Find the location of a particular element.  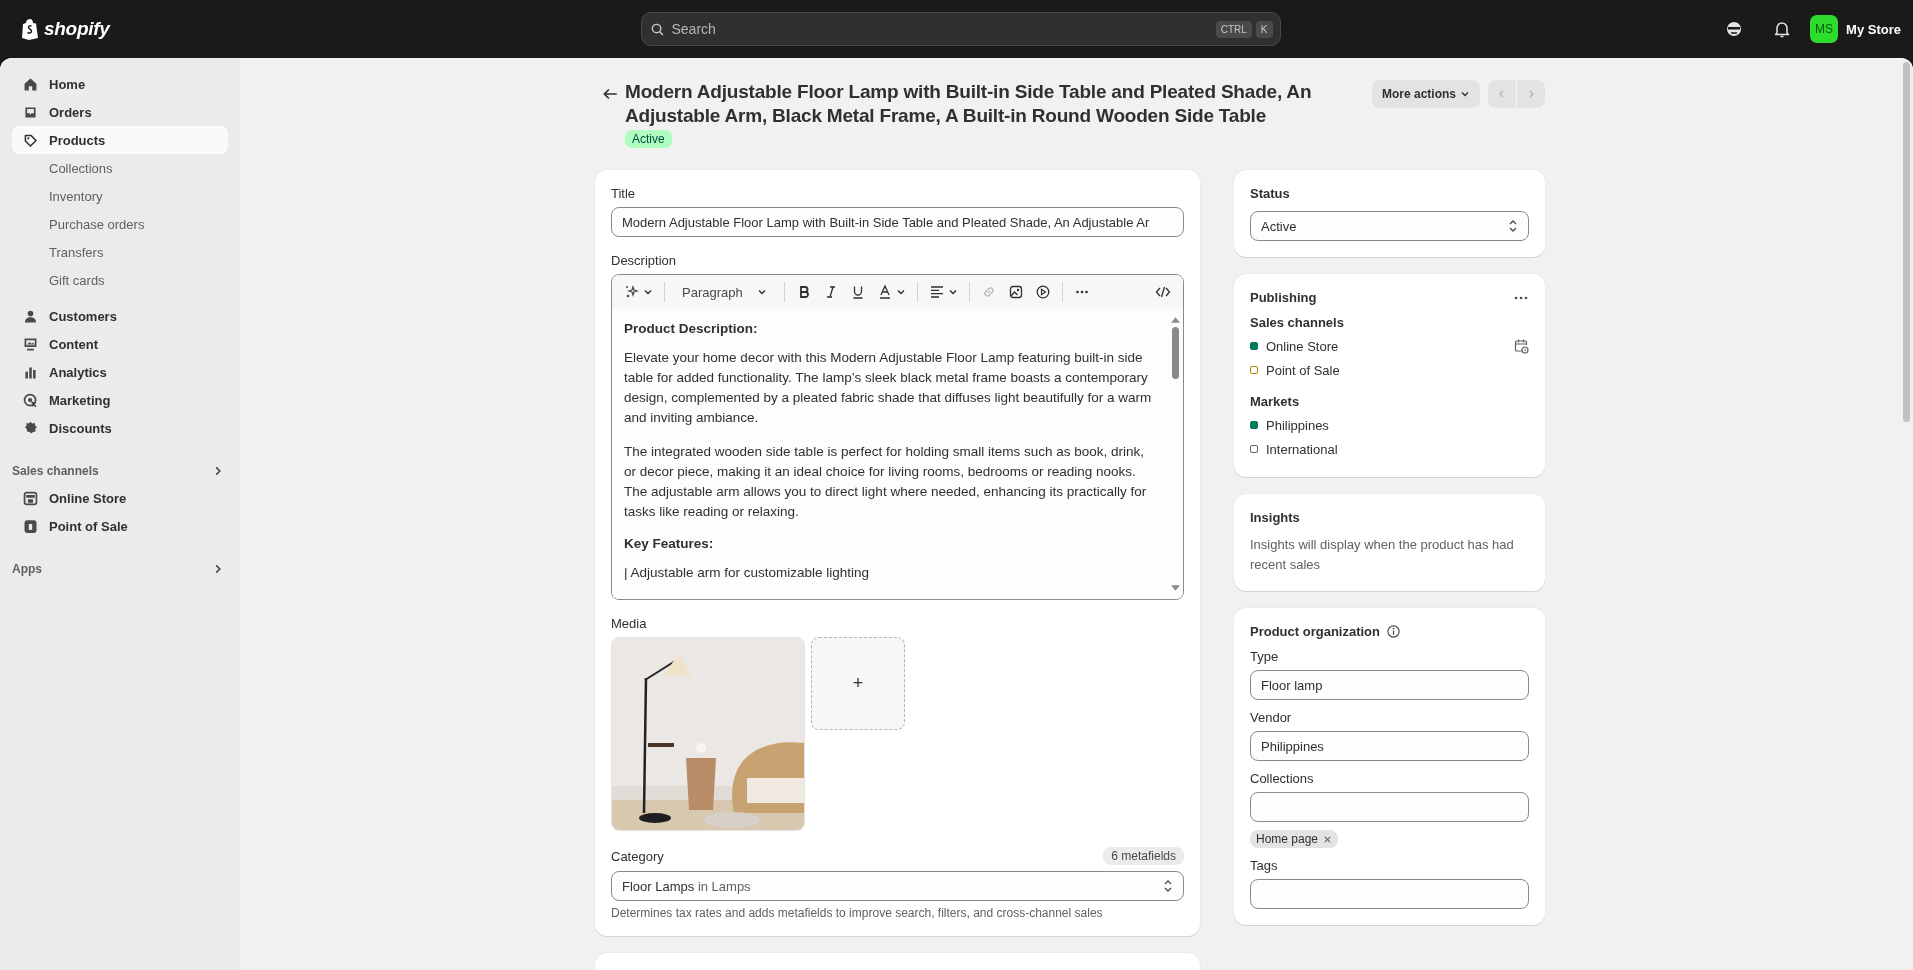

scroll-up-icon is located at coordinates (1175, 319).